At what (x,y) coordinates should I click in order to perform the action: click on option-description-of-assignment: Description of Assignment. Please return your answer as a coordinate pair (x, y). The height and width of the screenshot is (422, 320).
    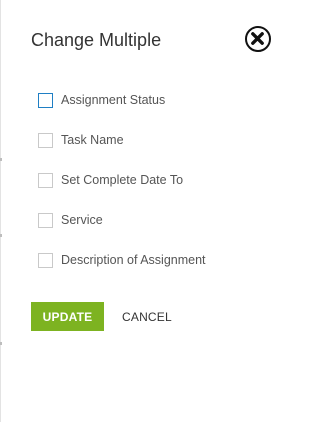
    Looking at the image, I should click on (122, 273).